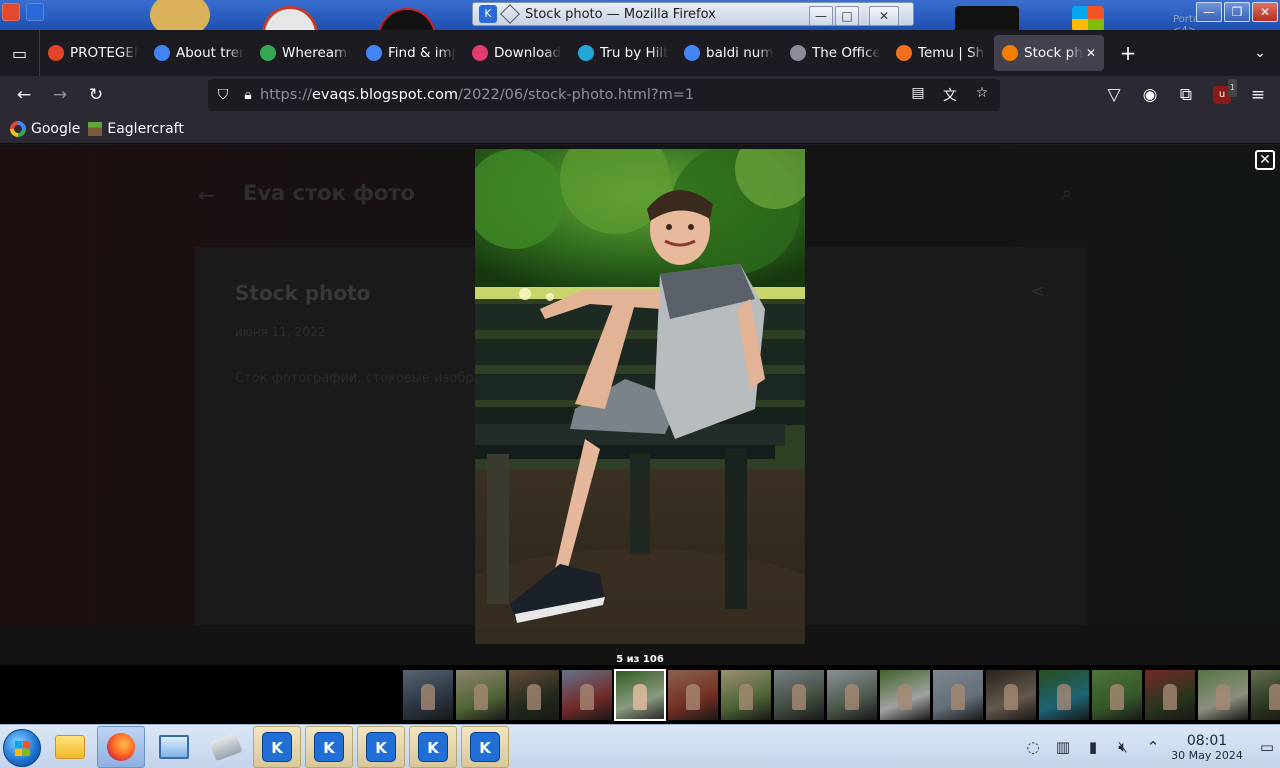 This screenshot has height=768, width=1280. Describe the element at coordinates (1186, 95) in the screenshot. I see `extensions-icon: ⧉` at that location.